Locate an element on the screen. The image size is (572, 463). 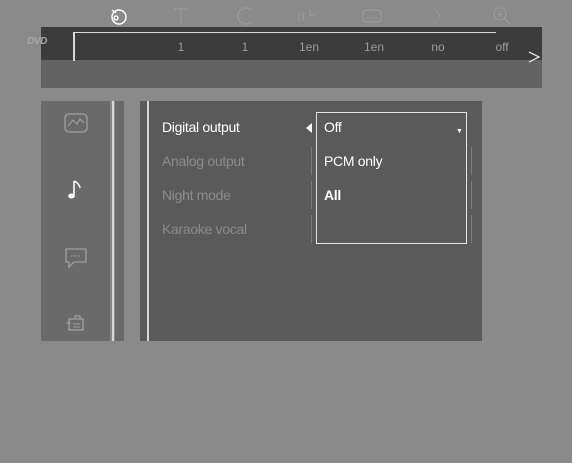
repeat-icon is located at coordinates (437, 17).